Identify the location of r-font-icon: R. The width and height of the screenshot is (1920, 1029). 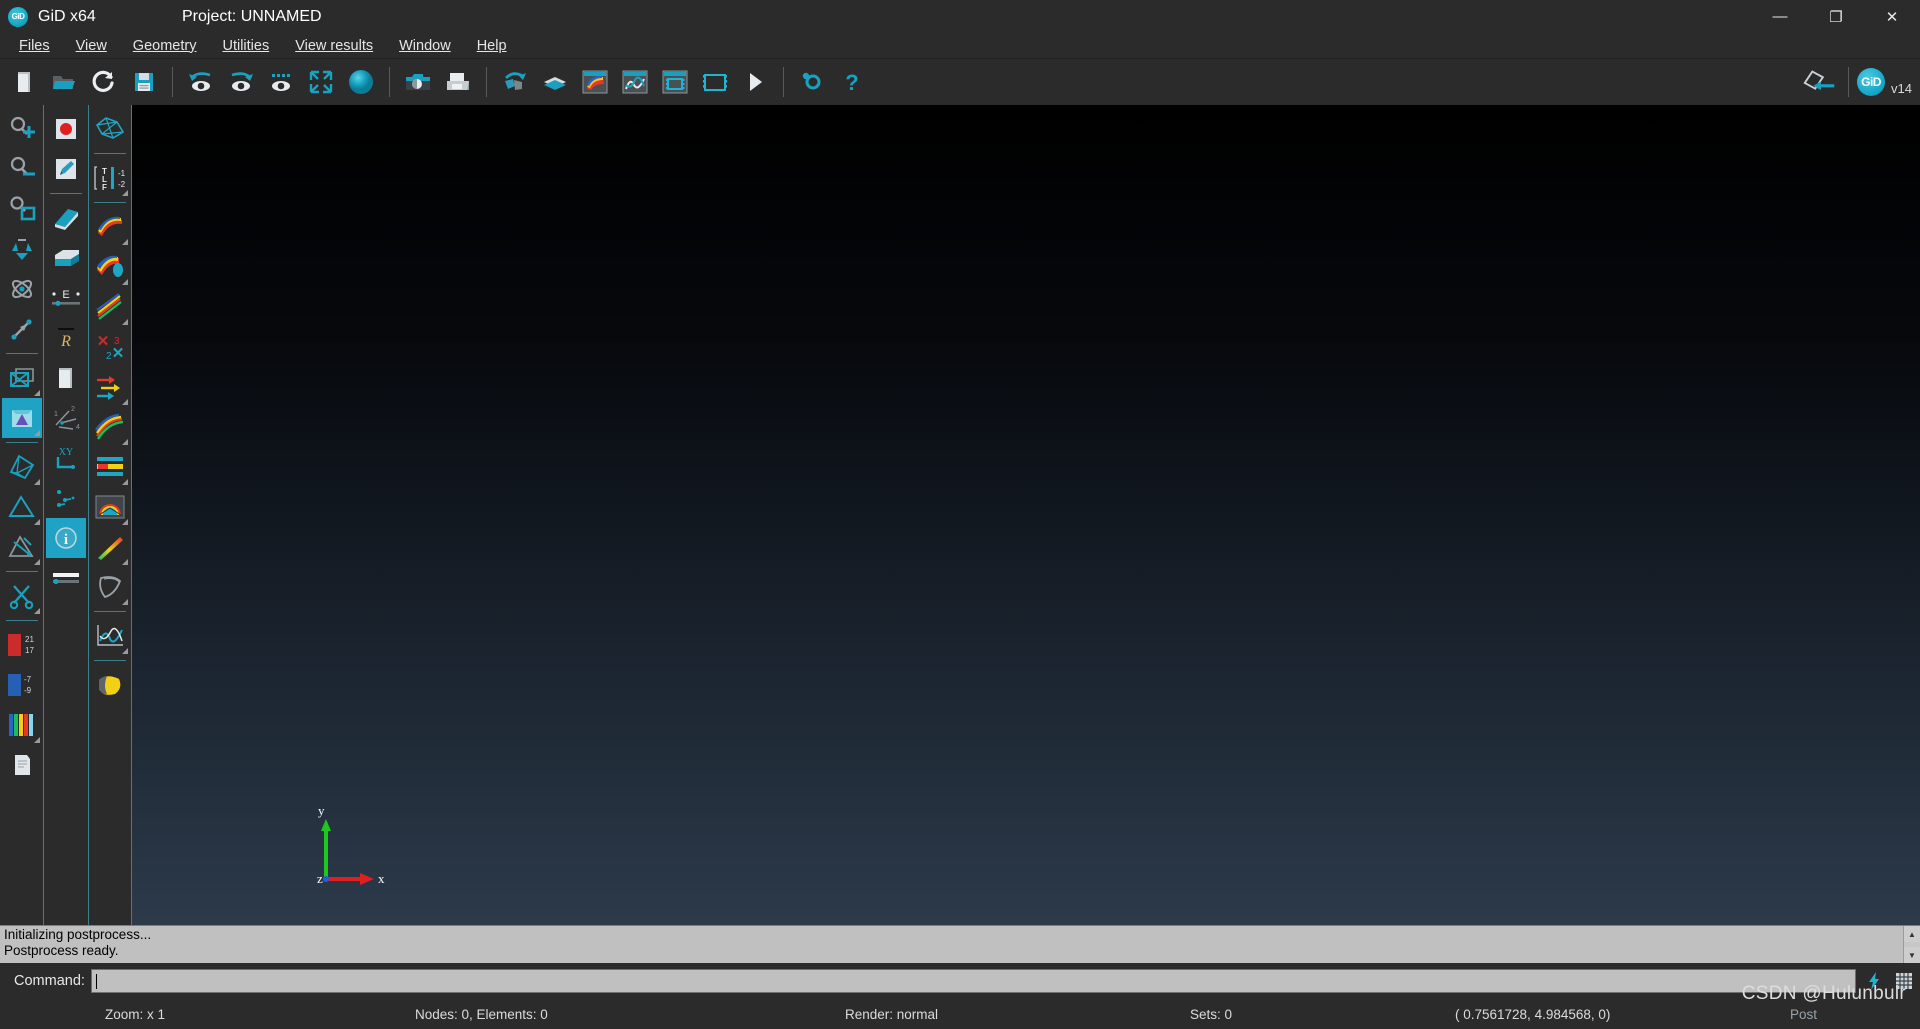
(66, 339).